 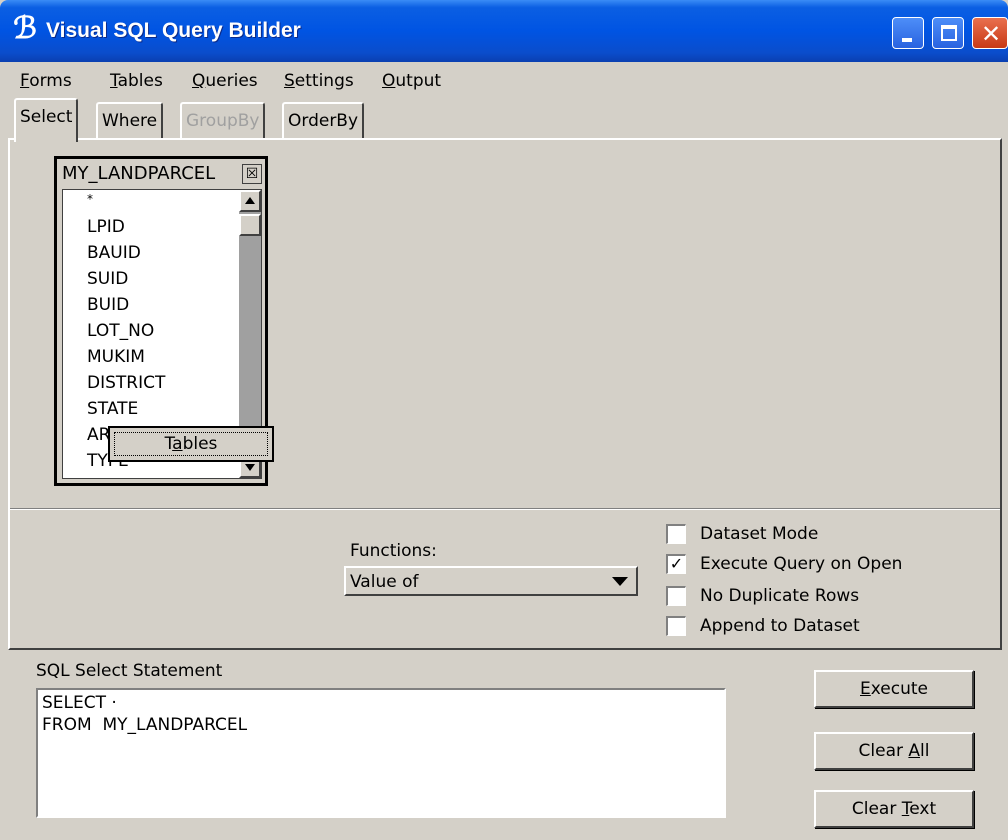 I want to click on field-item: LPID, so click(x=106, y=227).